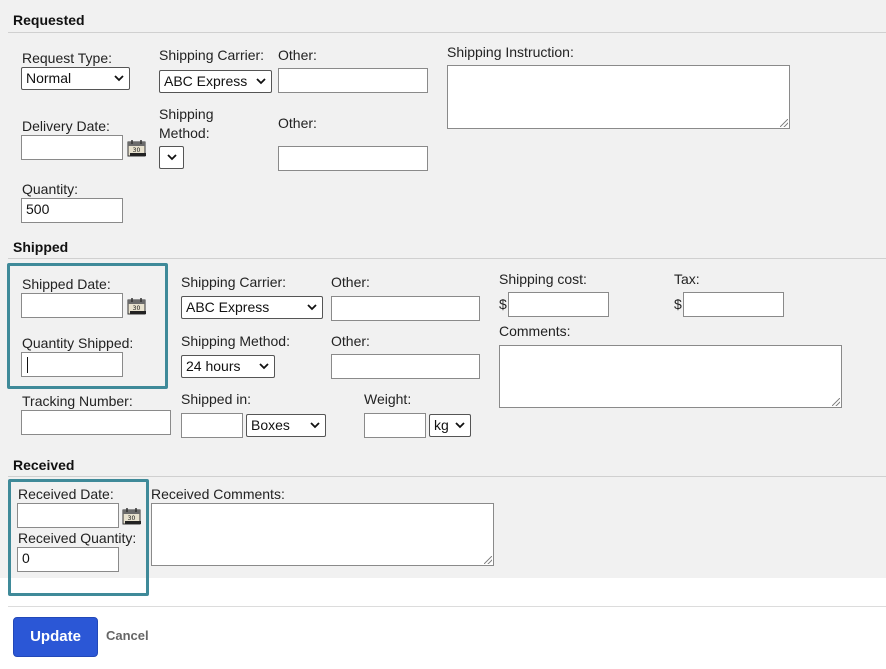 This screenshot has height=669, width=886. I want to click on requested-method-select, so click(171, 157).